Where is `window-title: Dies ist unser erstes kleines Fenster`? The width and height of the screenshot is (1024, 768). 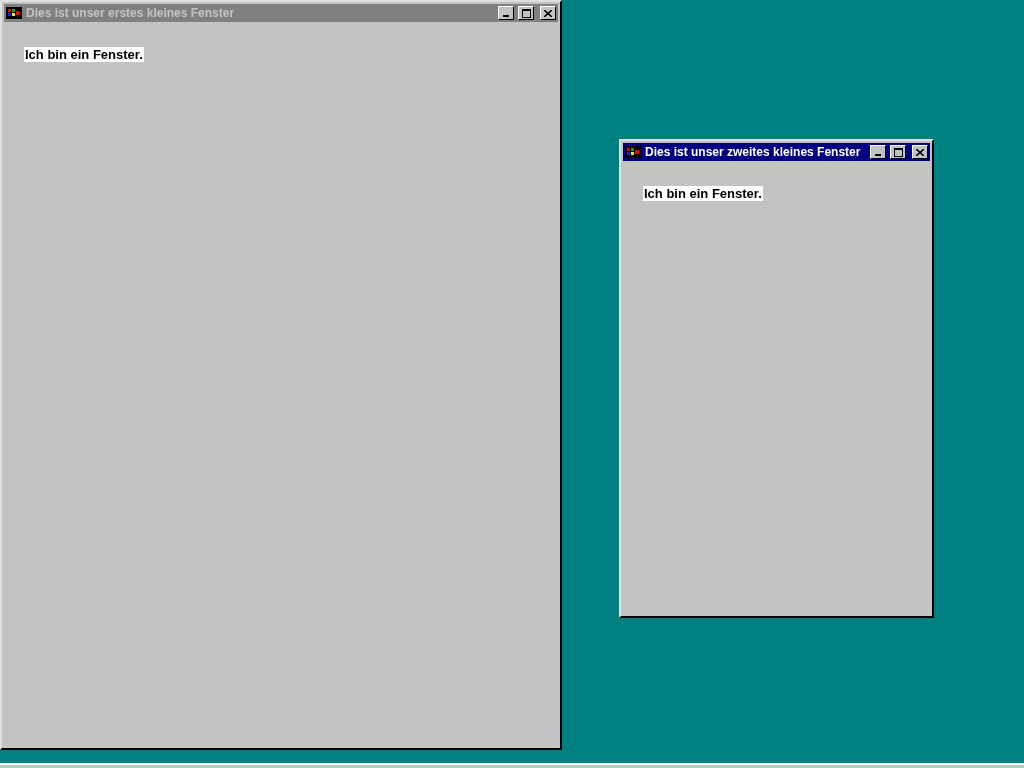
window-title: Dies ist unser erstes kleines Fenster is located at coordinates (131, 13).